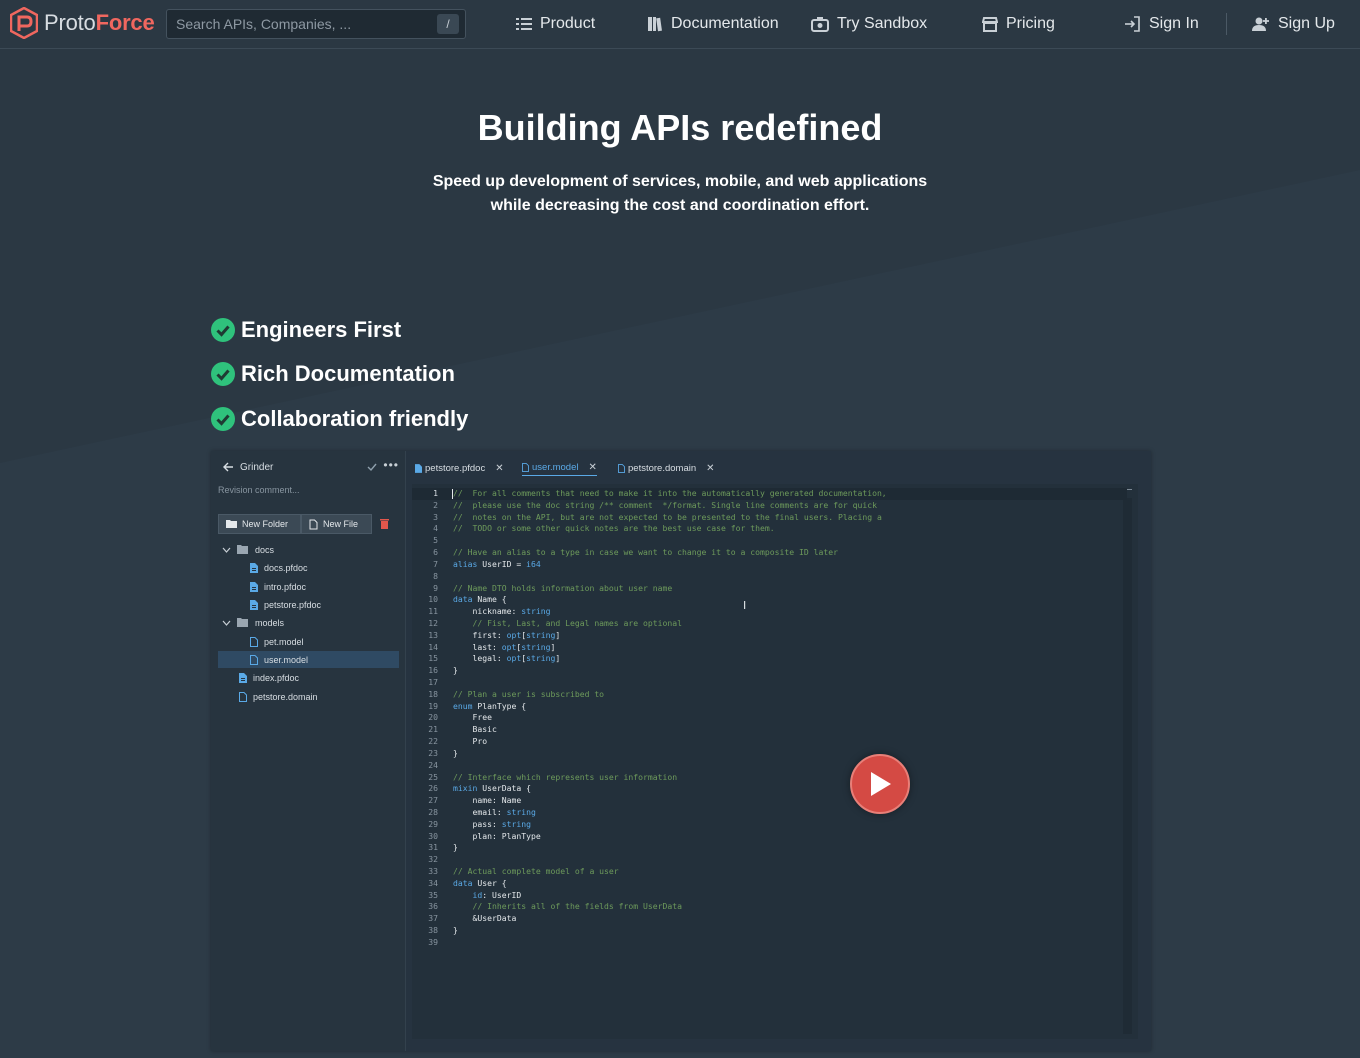 This screenshot has width=1360, height=1058. Describe the element at coordinates (308, 622) in the screenshot. I see `tree-folder-models: models` at that location.